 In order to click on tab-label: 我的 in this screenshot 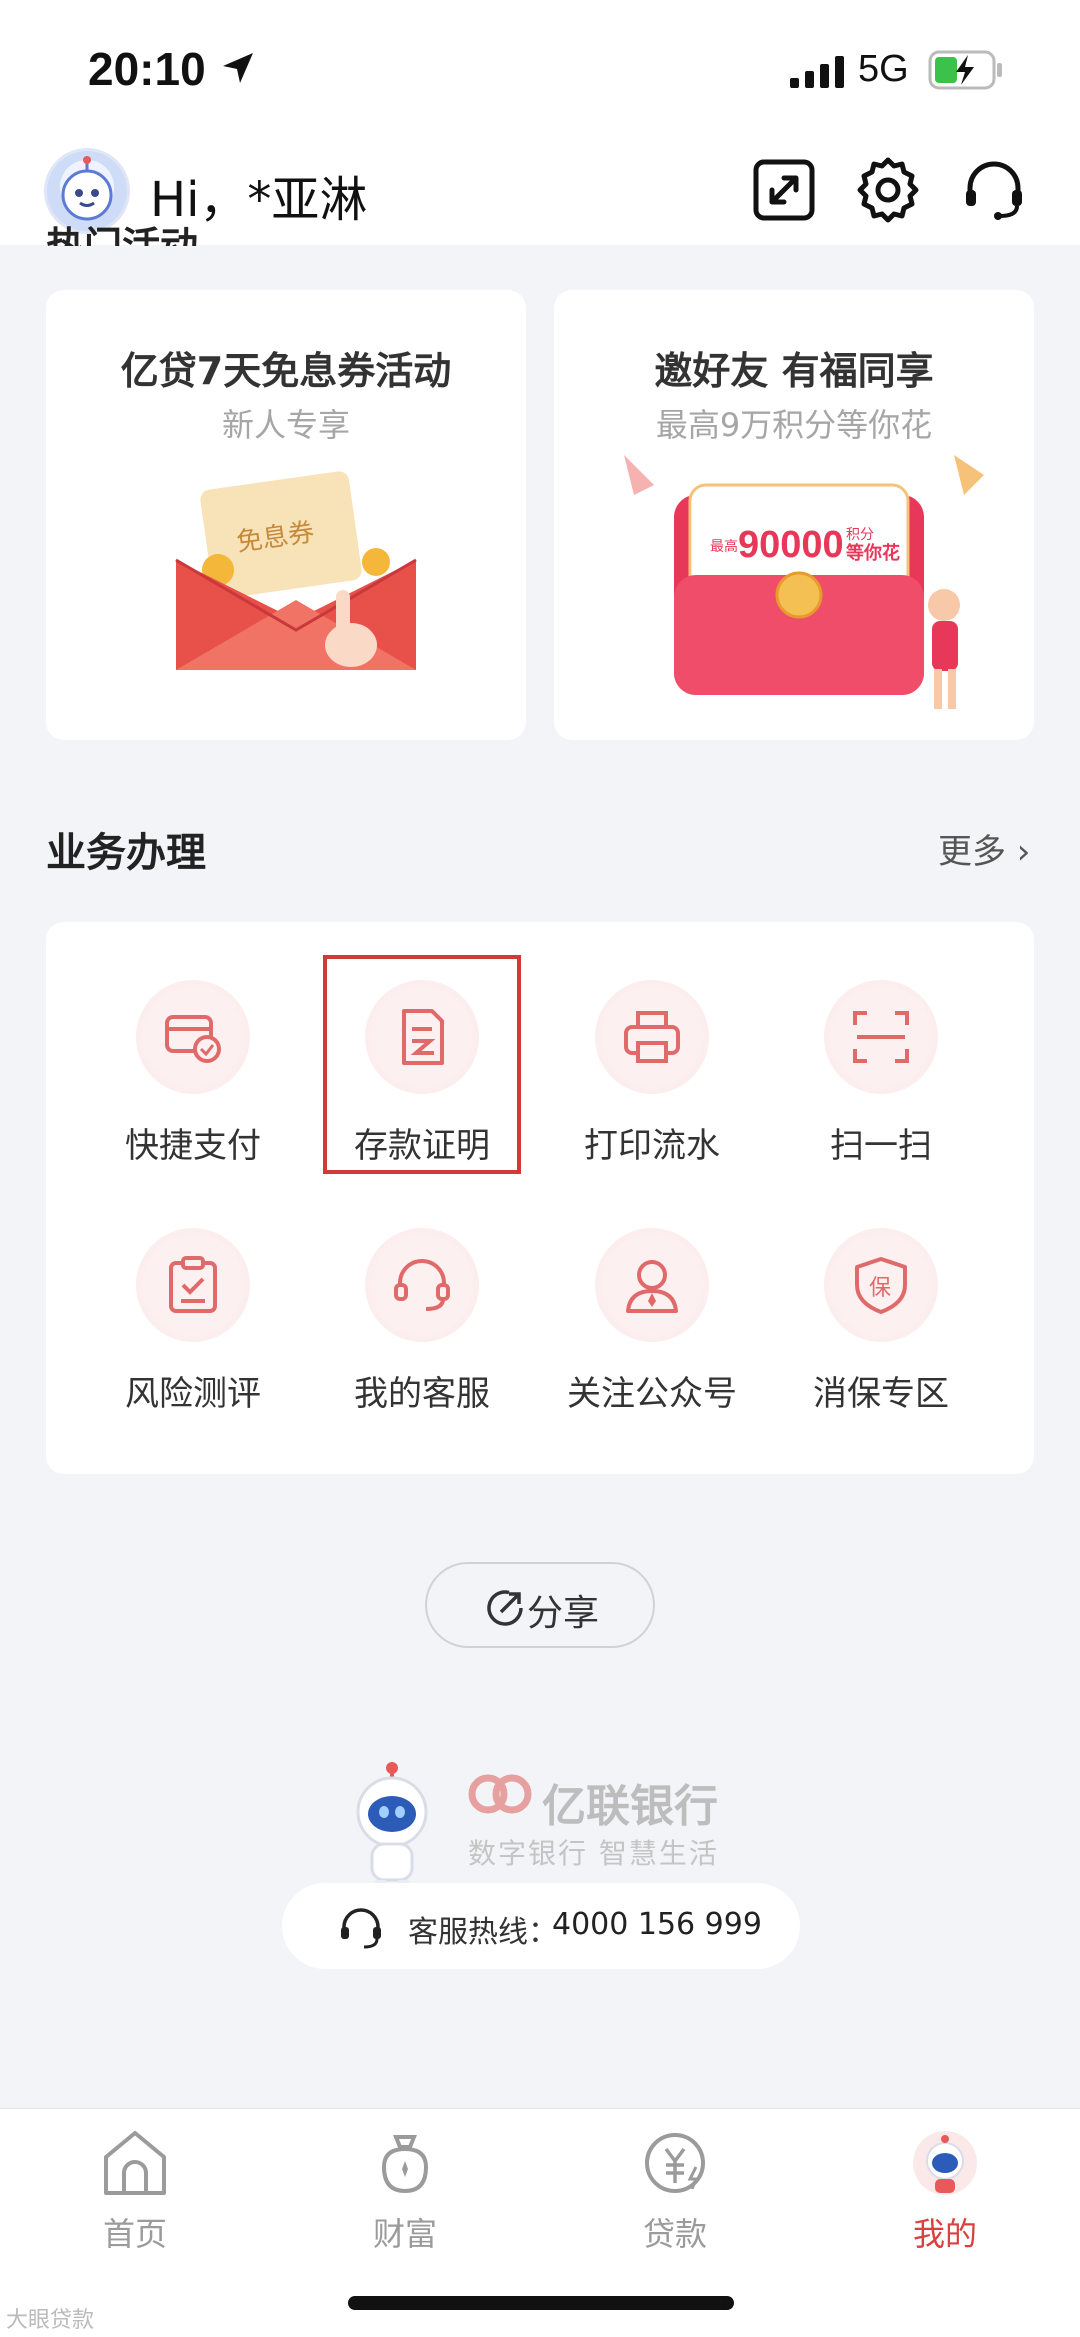, I will do `click(944, 2234)`.